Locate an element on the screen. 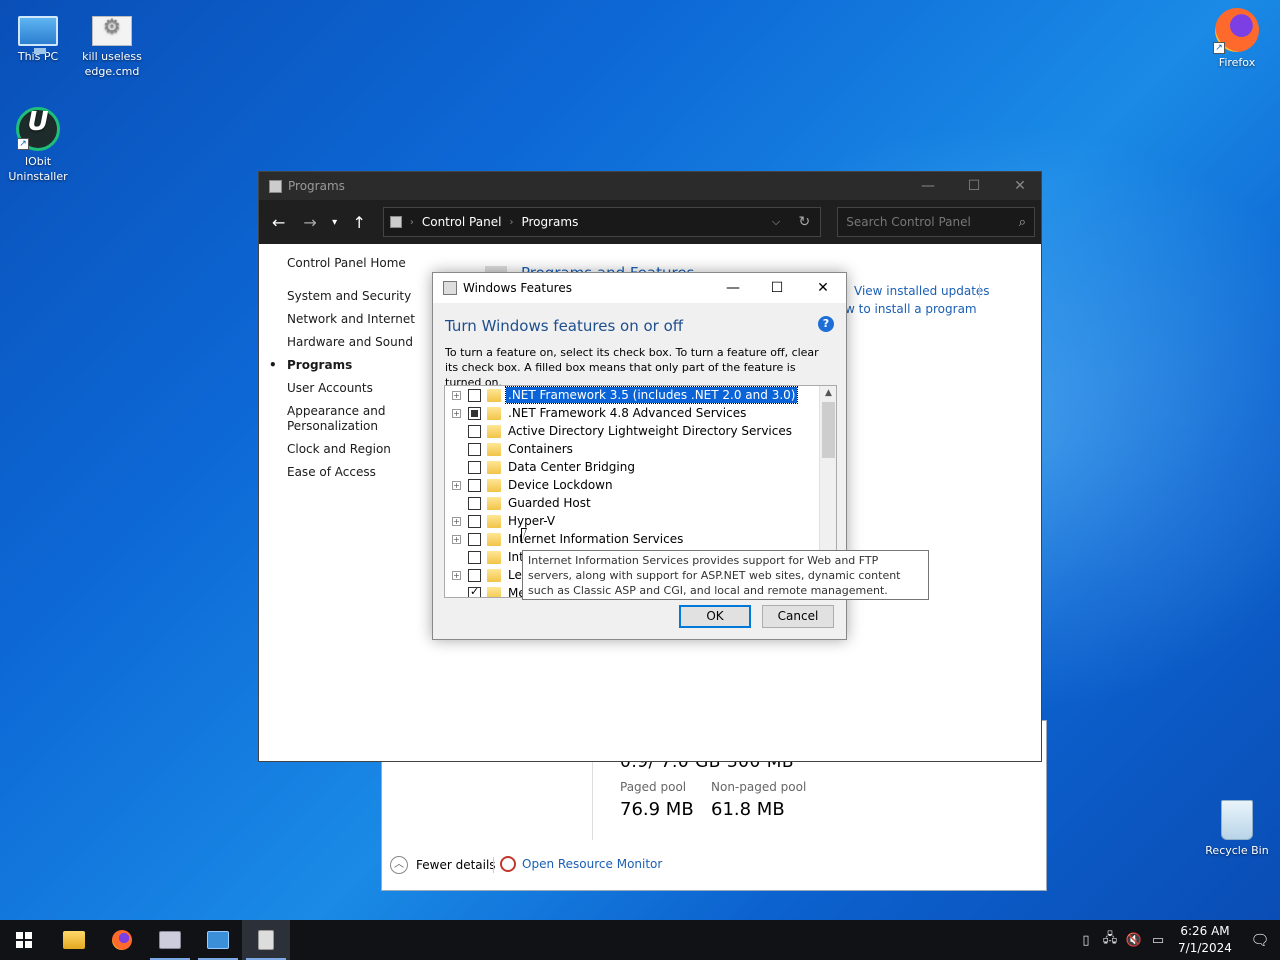 Image resolution: width=1280 pixels, height=960 pixels. taskbar-task-manager is located at coordinates (266, 940).